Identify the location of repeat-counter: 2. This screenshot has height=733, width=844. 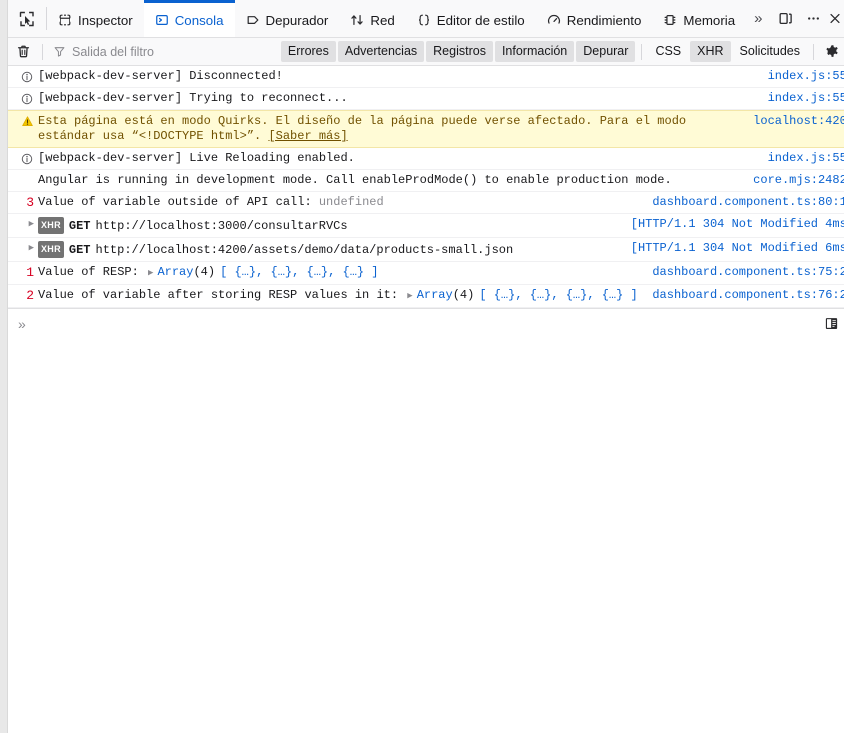
(30, 295).